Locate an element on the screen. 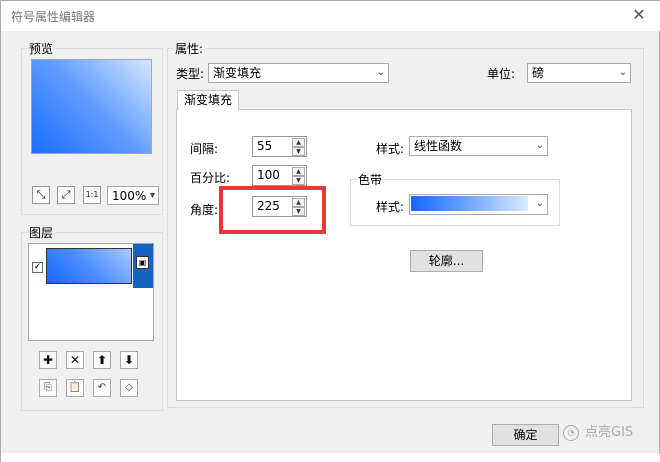  fit-to-window-icon: ⤡ is located at coordinates (41, 195).